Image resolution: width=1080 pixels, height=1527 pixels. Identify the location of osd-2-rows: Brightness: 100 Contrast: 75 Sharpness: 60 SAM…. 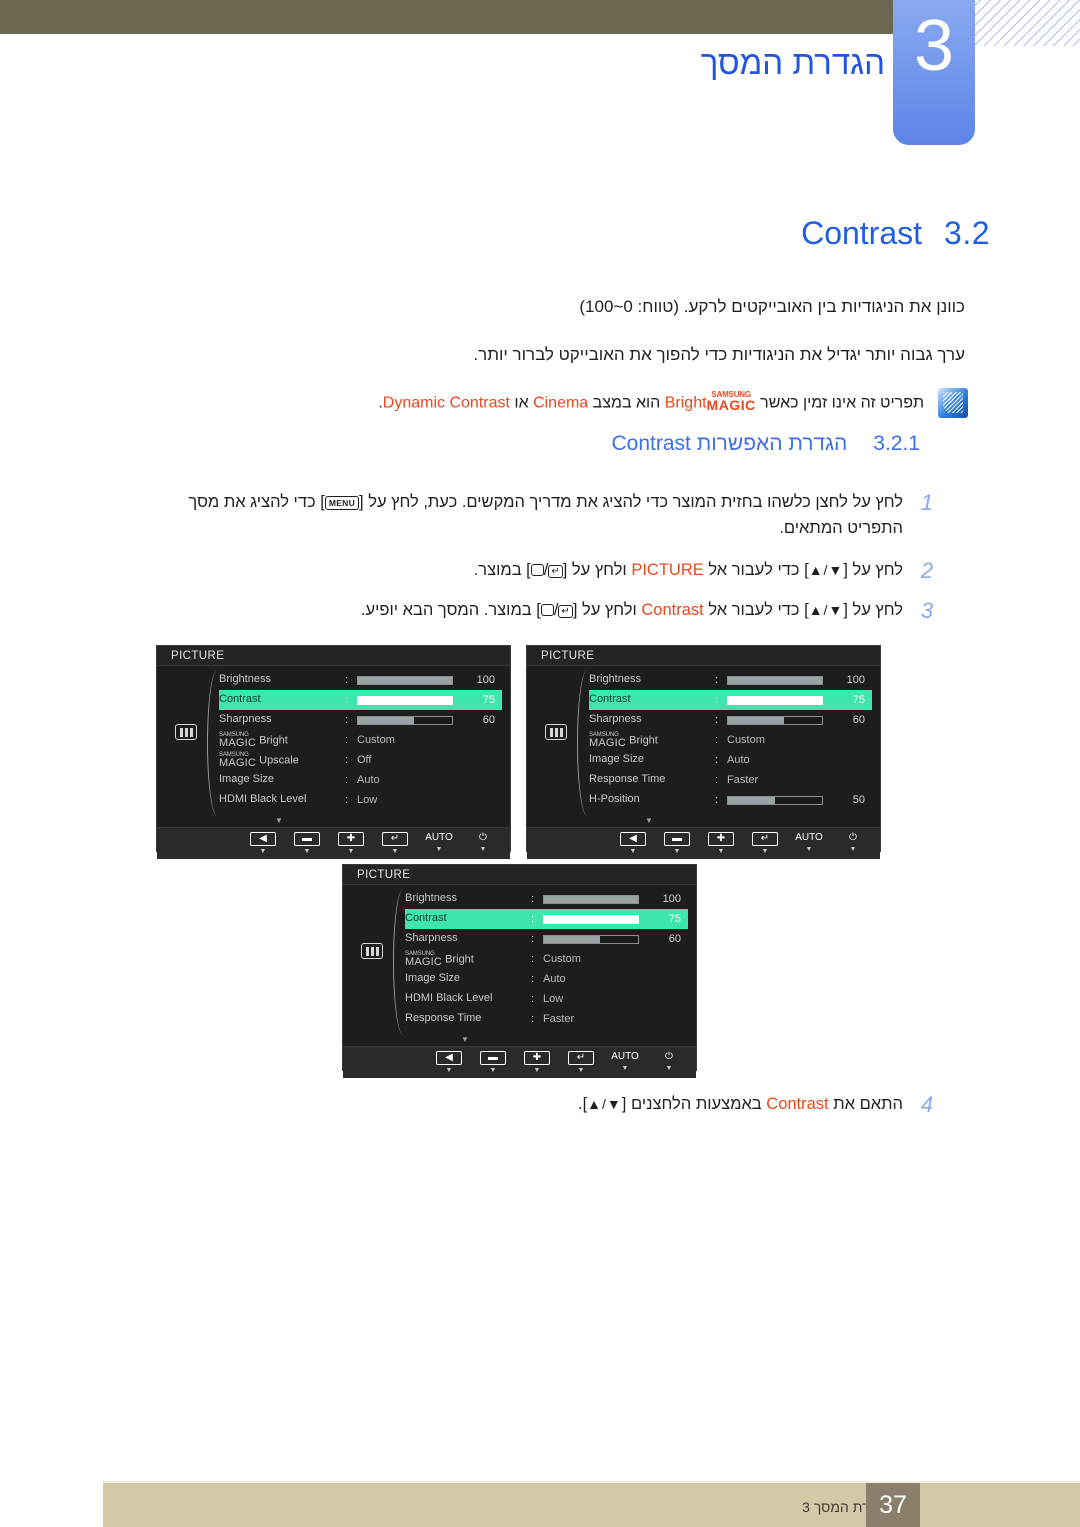
(730, 740).